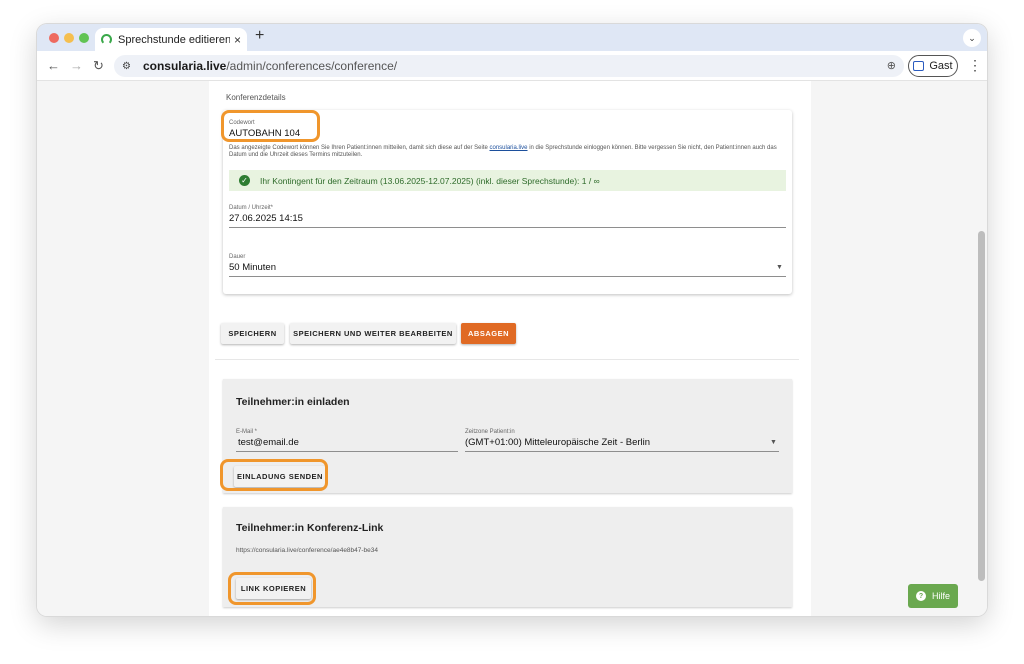 Image resolution: width=1024 pixels, height=664 pixels. What do you see at coordinates (972, 38) in the screenshot?
I see `tab-search-button: ⌄` at bounding box center [972, 38].